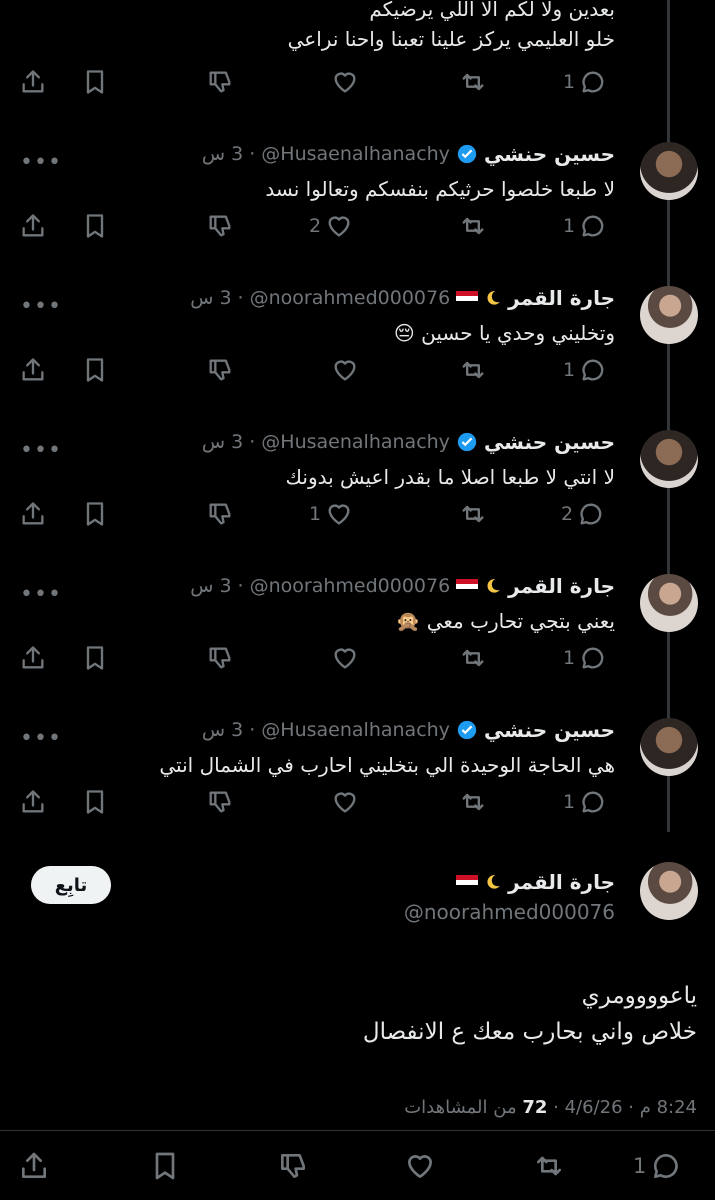  I want to click on main-tweet-line-1: ياعوووومري, so click(639, 996).